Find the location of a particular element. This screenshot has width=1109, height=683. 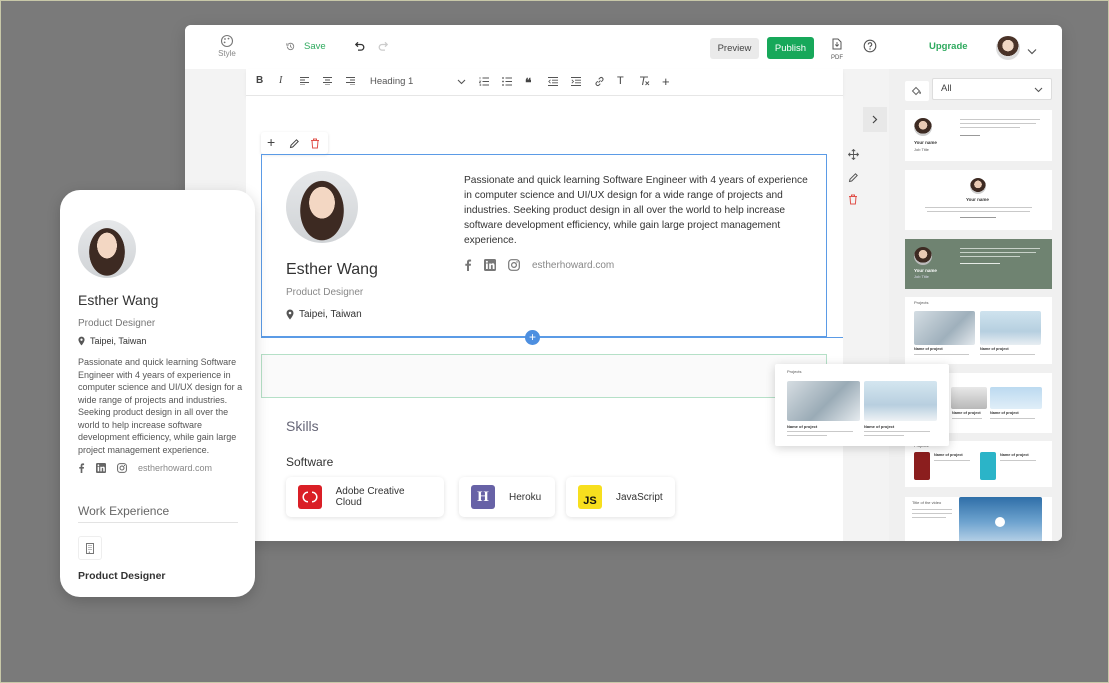

insert-block-button: + is located at coordinates (532, 337).